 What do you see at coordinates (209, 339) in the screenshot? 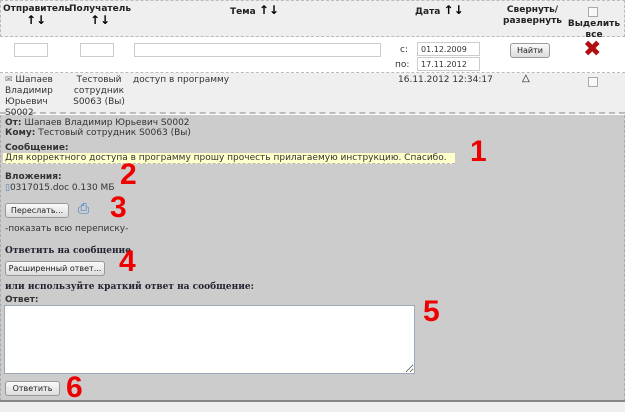
I see `answer-textarea` at bounding box center [209, 339].